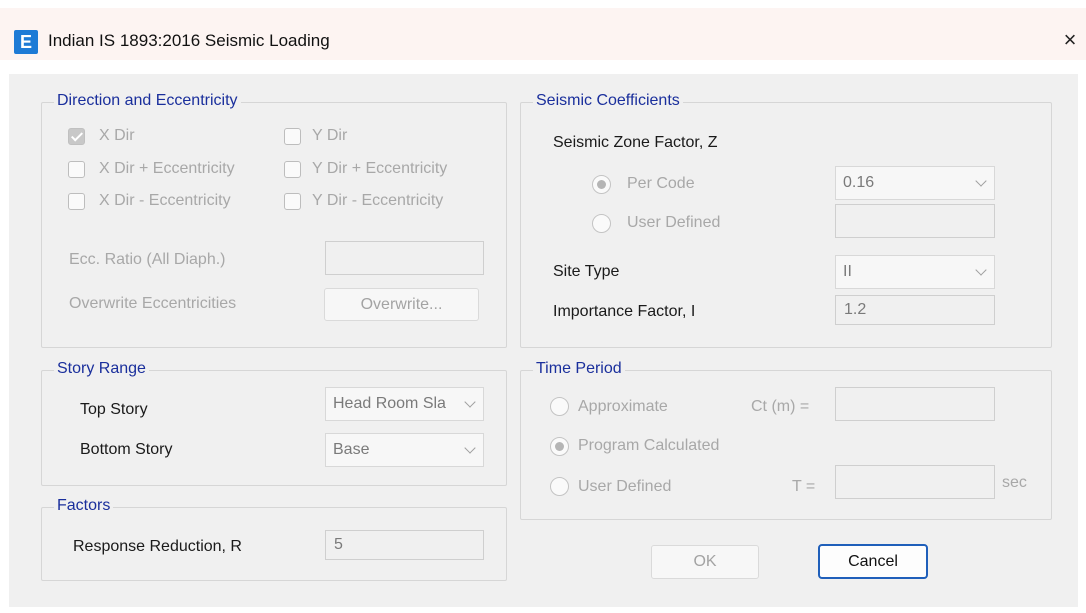  Describe the element at coordinates (873, 561) in the screenshot. I see `cancel-button: Cancel` at that location.